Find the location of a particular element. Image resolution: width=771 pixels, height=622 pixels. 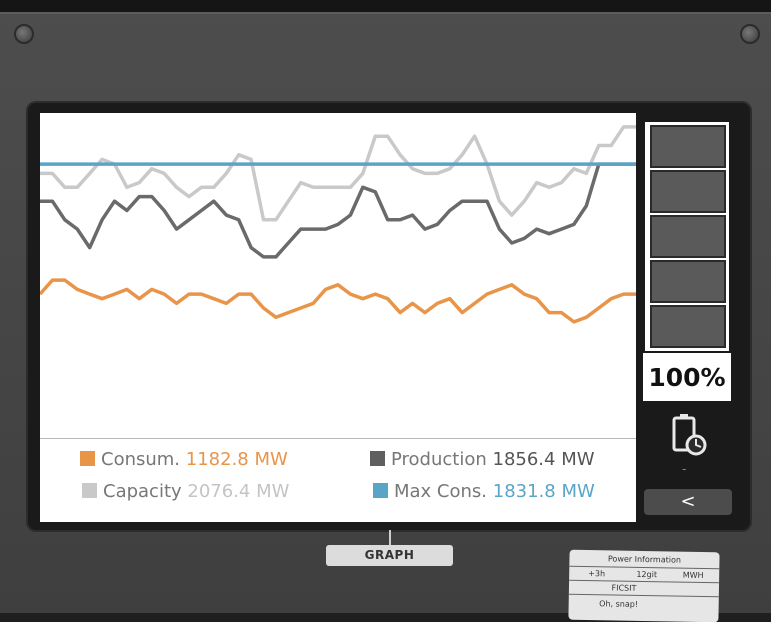

info-card-col-2: 12git is located at coordinates (647, 574).